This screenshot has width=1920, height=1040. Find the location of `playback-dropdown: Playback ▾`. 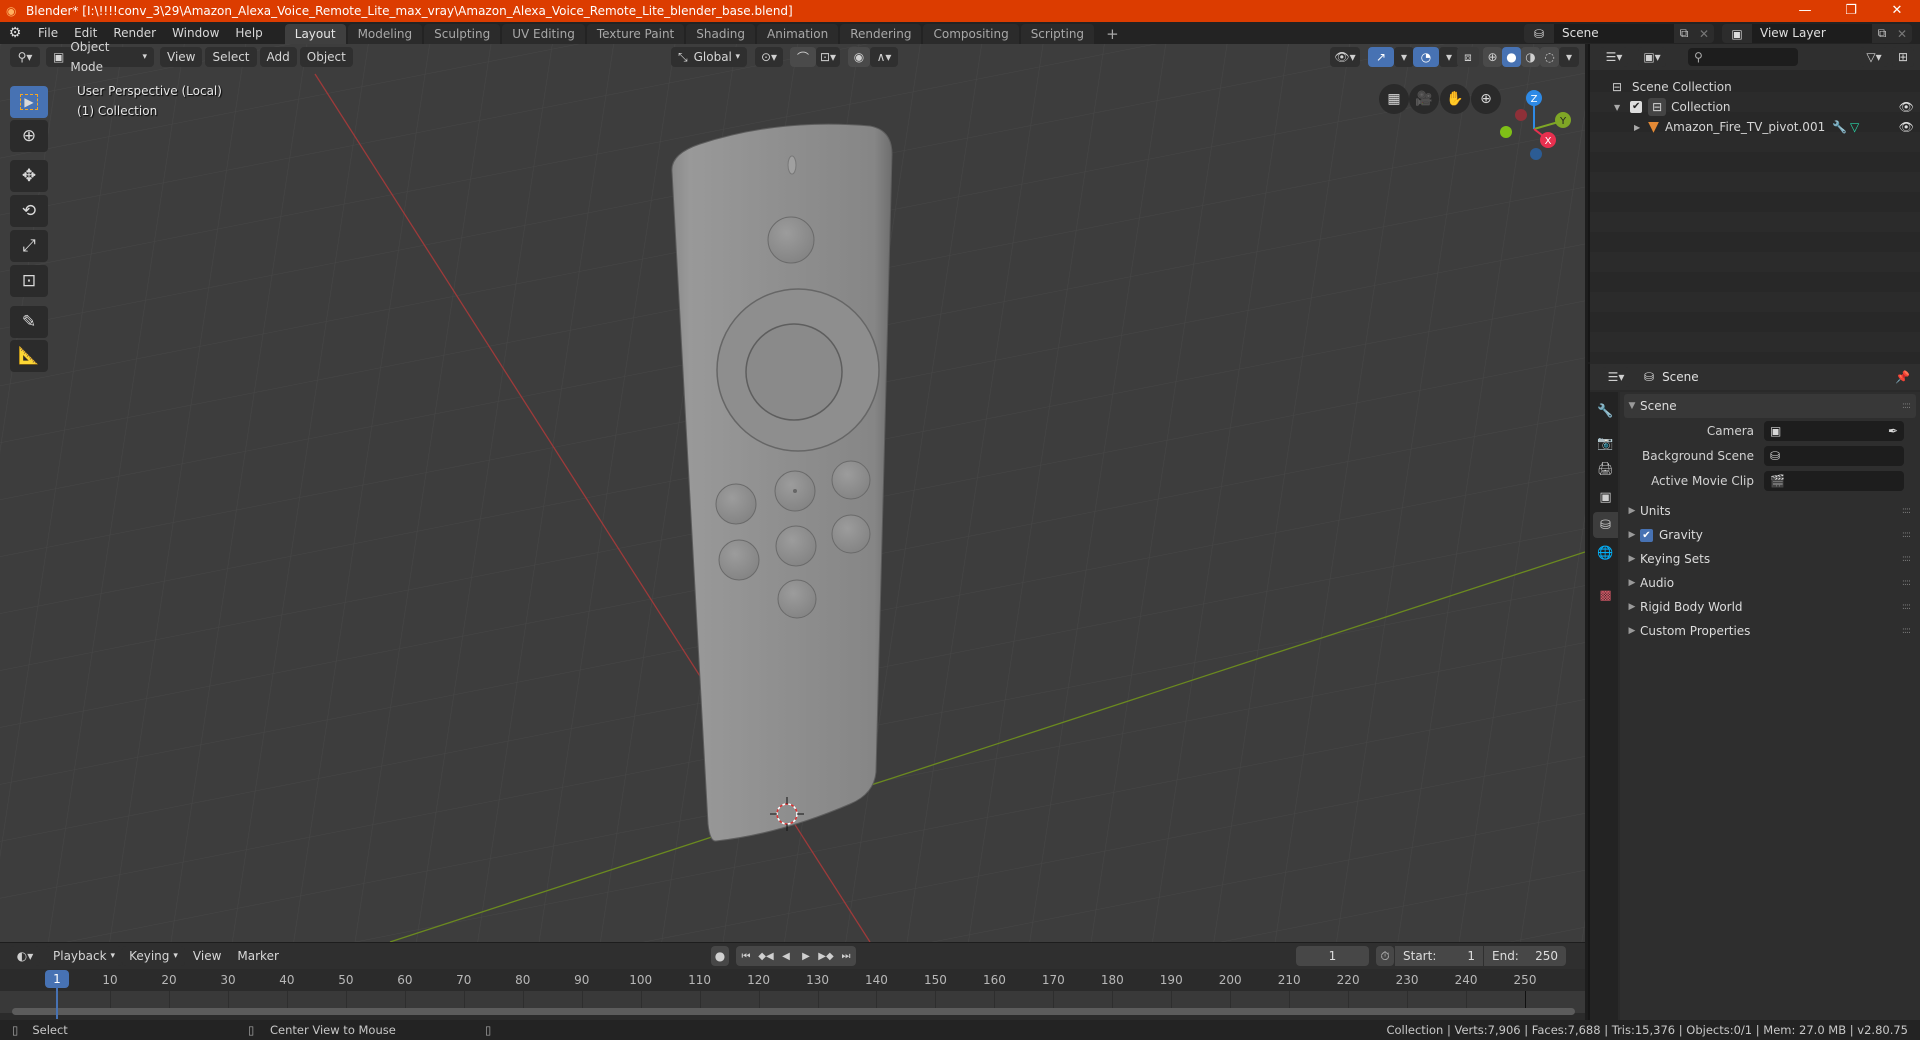

playback-dropdown: Playback ▾ is located at coordinates (84, 956).